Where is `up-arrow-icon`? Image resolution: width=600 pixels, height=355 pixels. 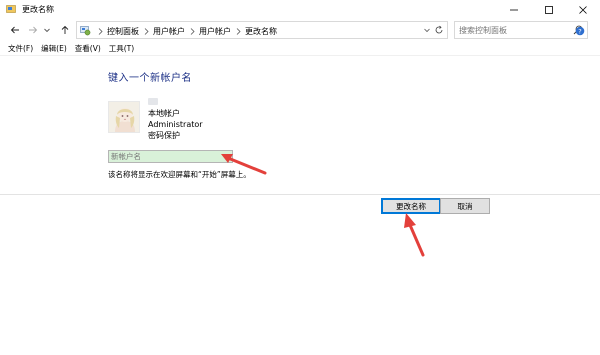 up-arrow-icon is located at coordinates (65, 29).